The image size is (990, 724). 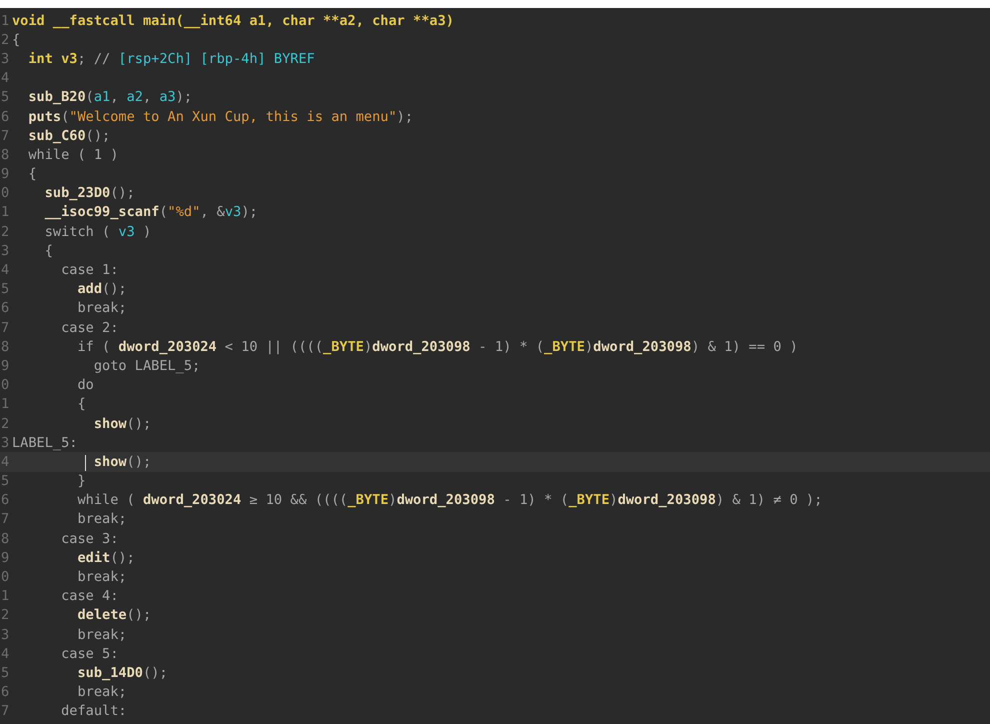 I want to click on code-line: if ( dword_203024 < 10 || ((((_BYTE)dword_203098 - 1) * (_BYTE)dword_203098) & 1) == 0 ), so click(x=437, y=346).